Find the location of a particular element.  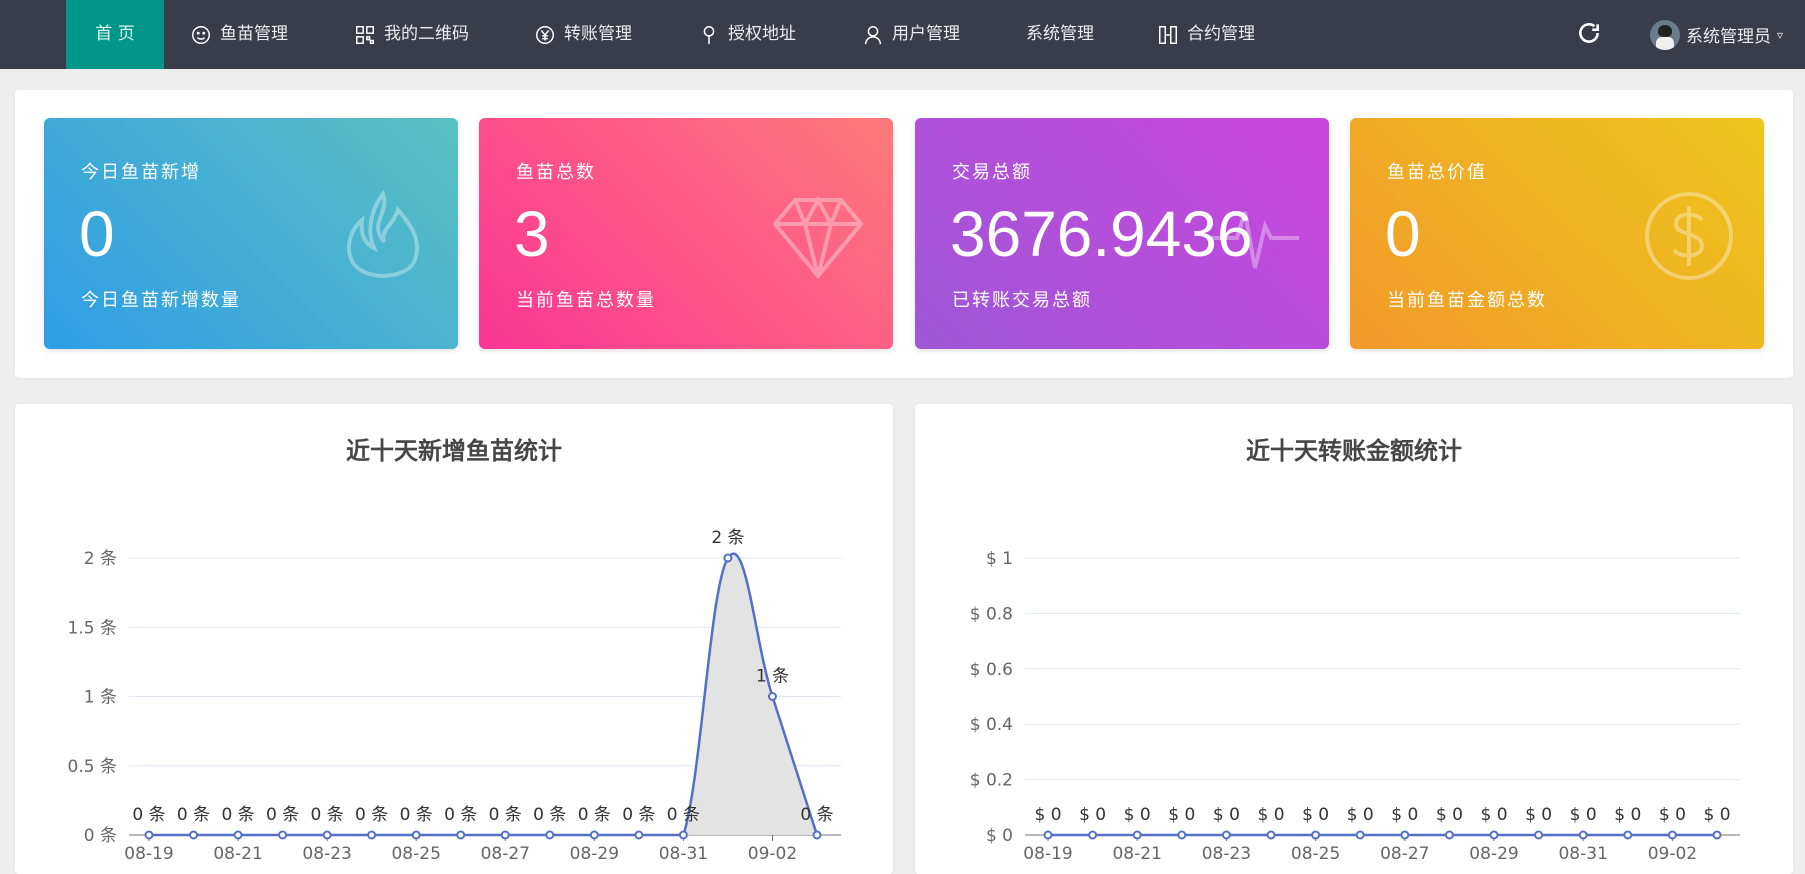

x-tick-label: 08-31 is located at coordinates (1582, 854).